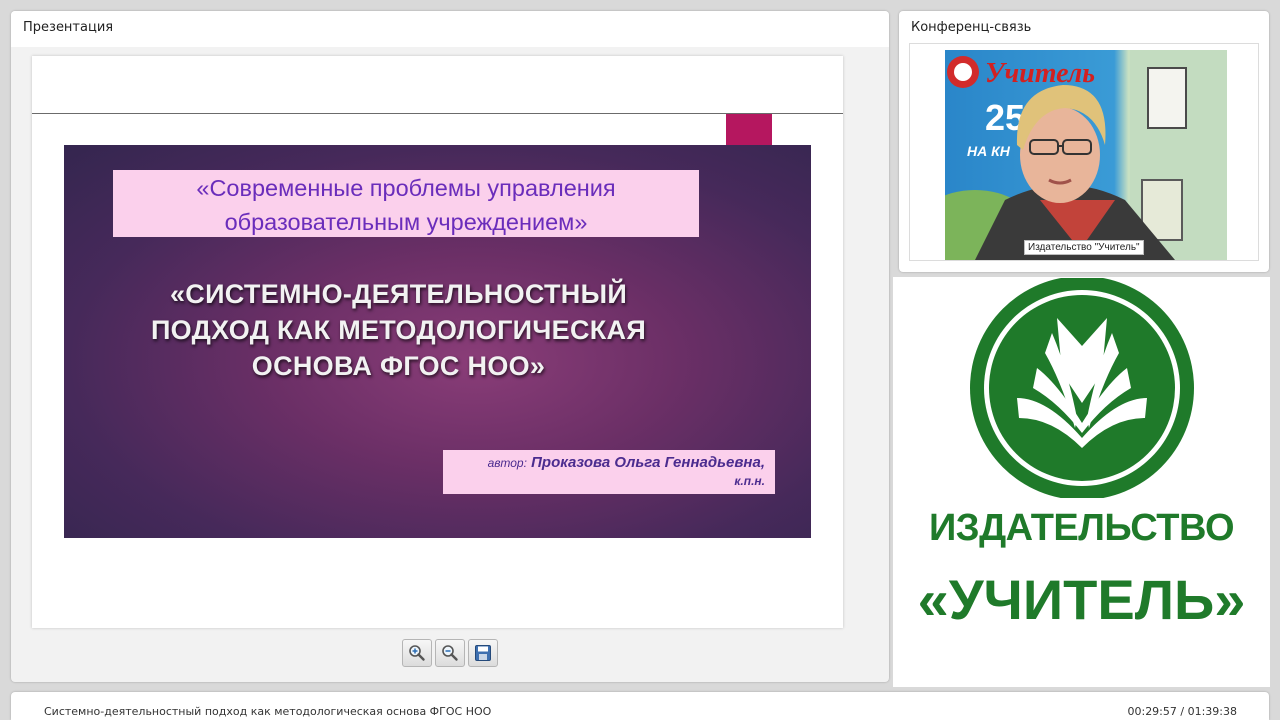 The width and height of the screenshot is (1280, 720). Describe the element at coordinates (1081, 528) in the screenshot. I see `publisher-name-line1: ИЗДАТЕЛЬСТВО` at that location.